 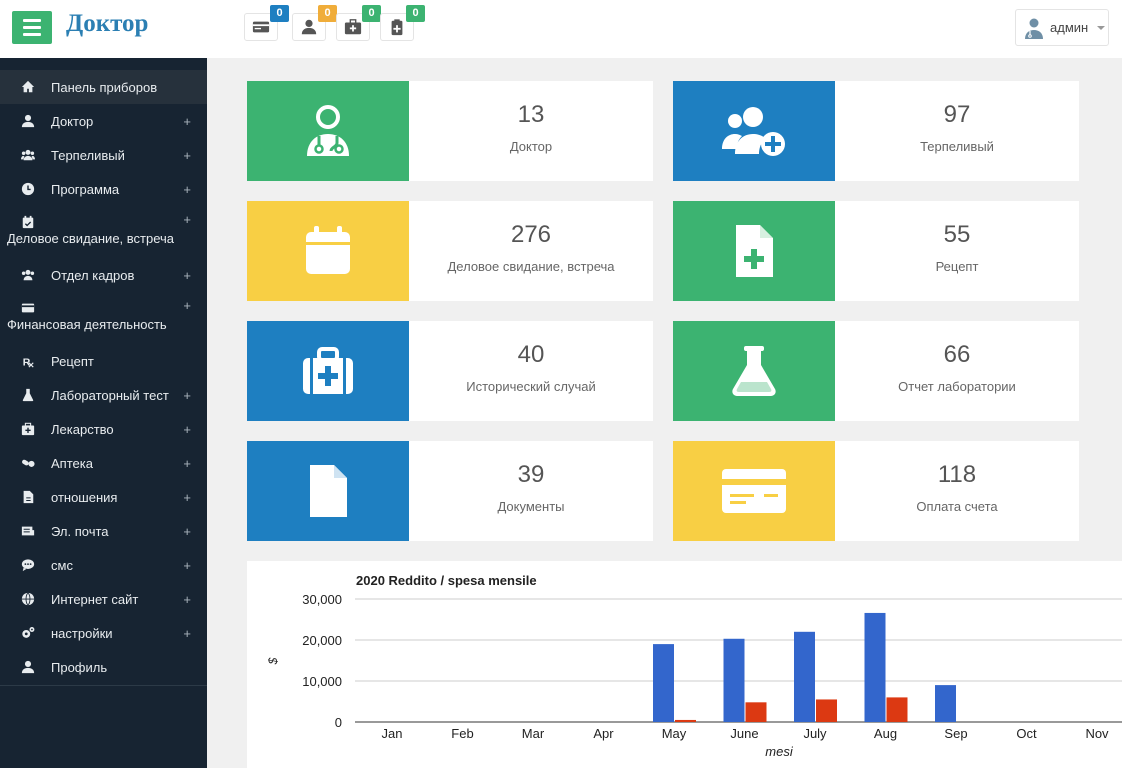 I want to click on add-users-icon, so click(x=753, y=131).